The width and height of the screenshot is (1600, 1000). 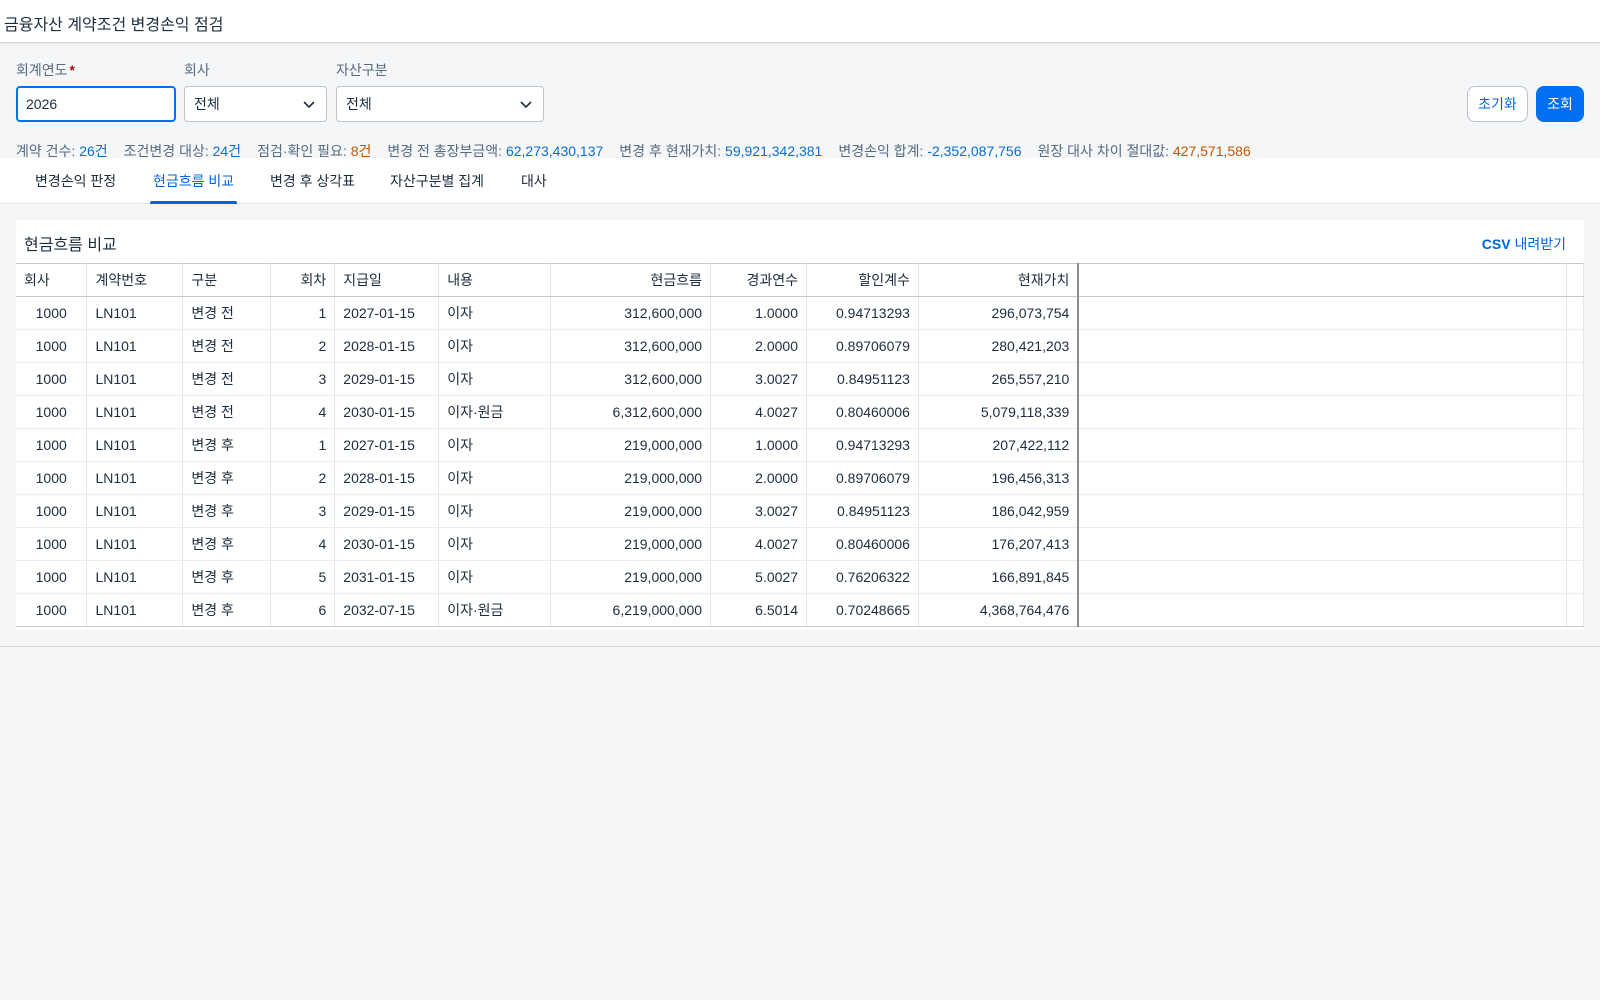 I want to click on column-header: 계약번호, so click(x=135, y=280).